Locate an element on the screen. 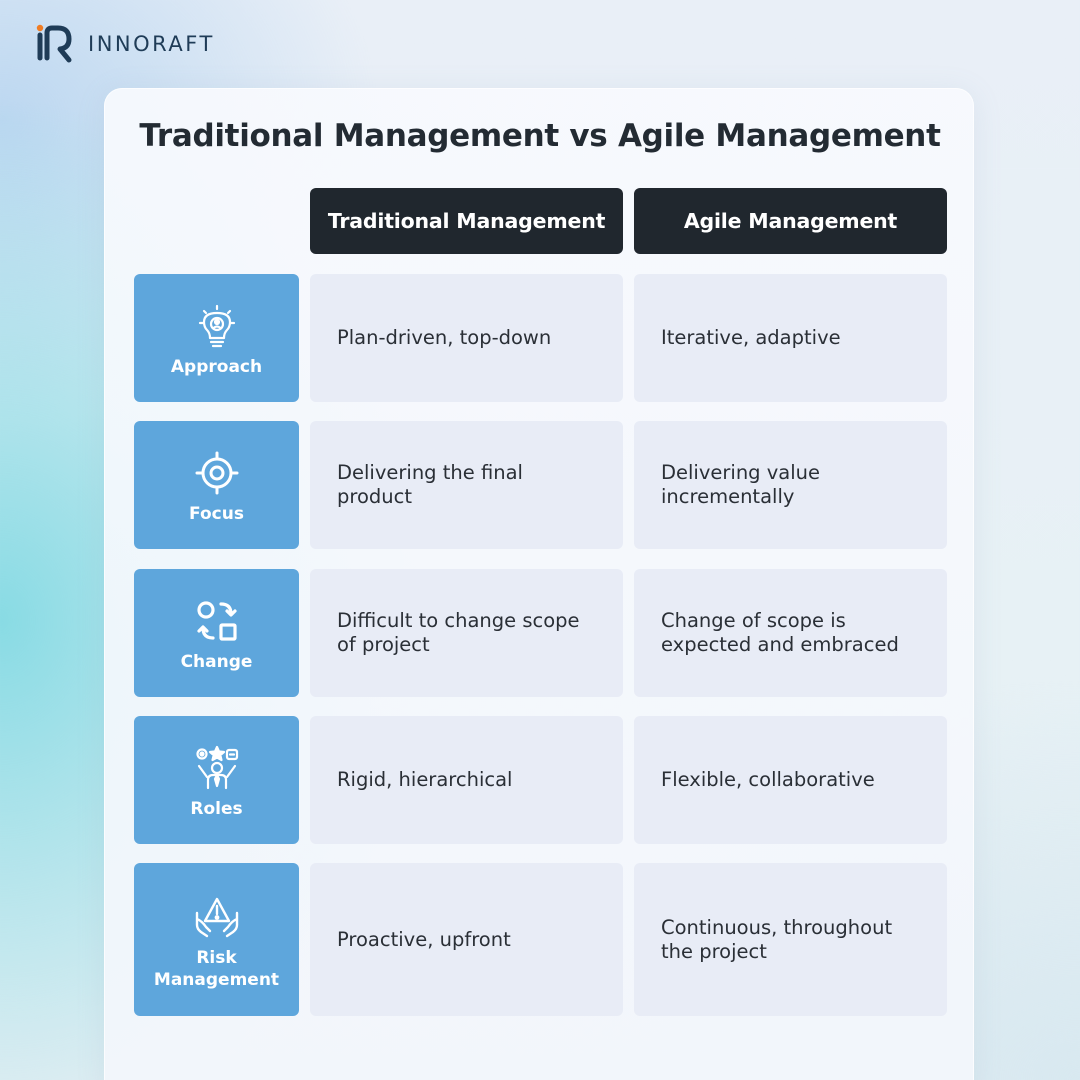 The height and width of the screenshot is (1080, 1080). cell-traditional-risk-management: Proactive, upfront is located at coordinates (466, 939).